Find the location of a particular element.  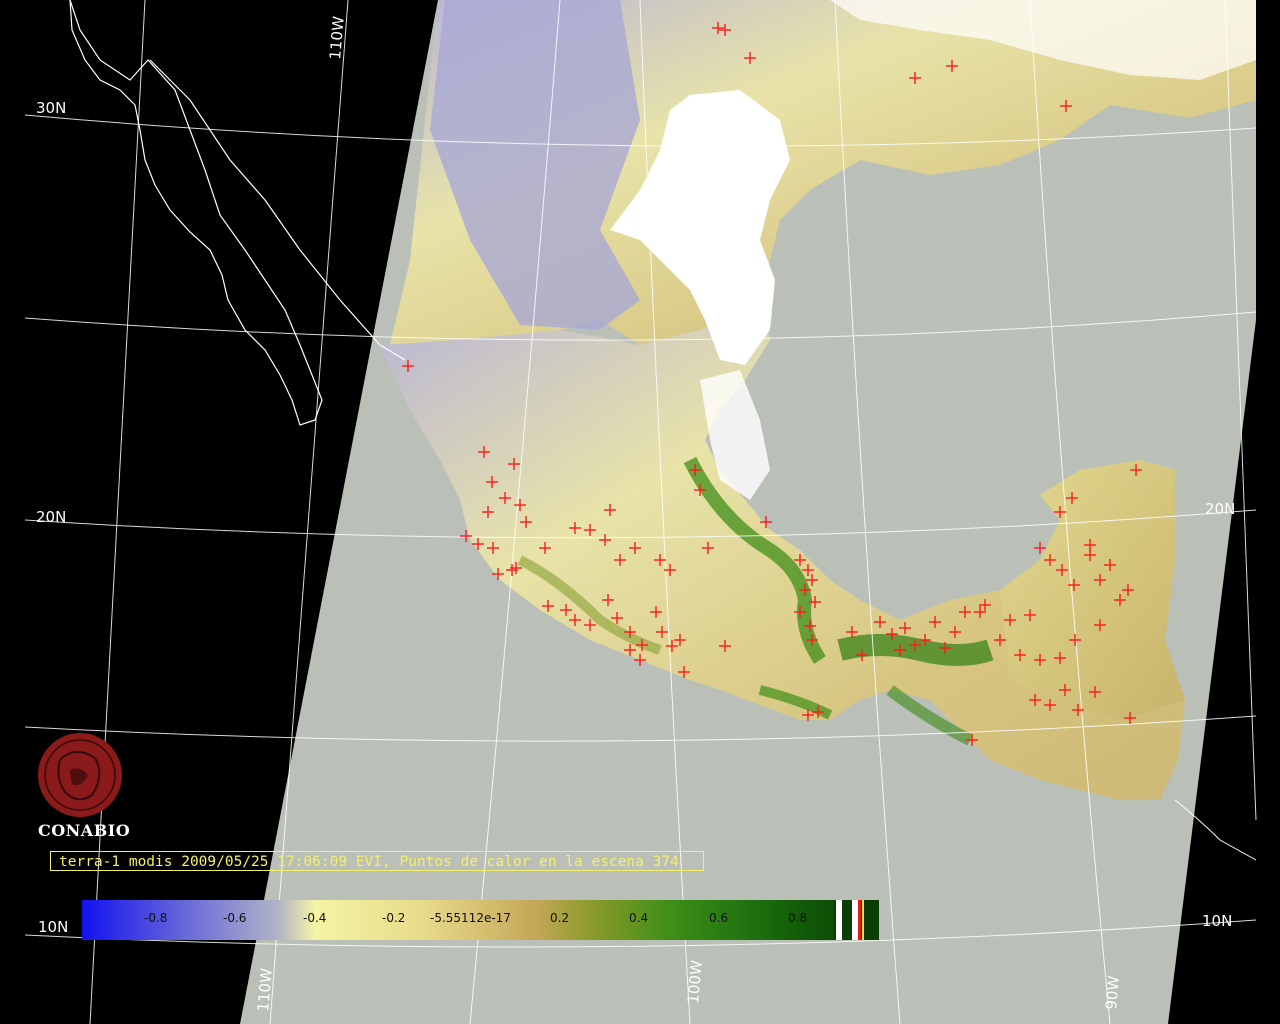

colorbar-tick: 0.4 is located at coordinates (639, 918).